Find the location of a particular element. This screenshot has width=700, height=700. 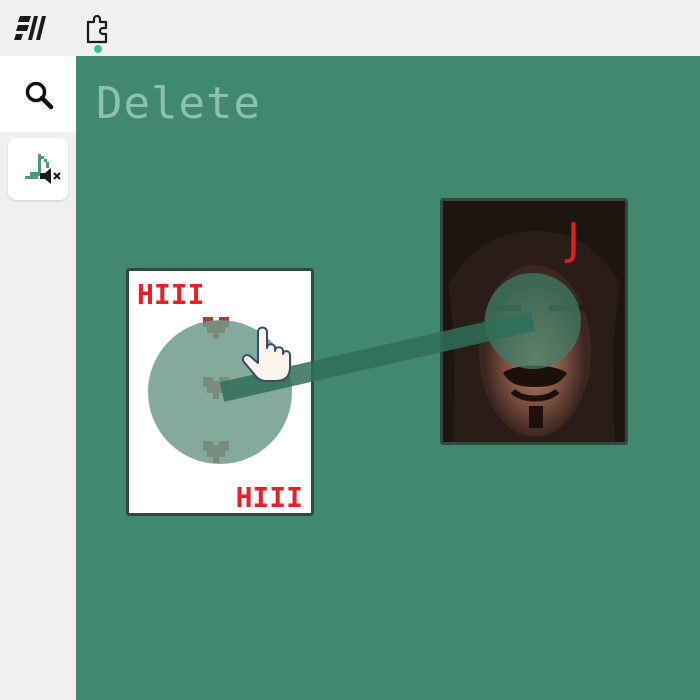

search-icon is located at coordinates (39, 95).